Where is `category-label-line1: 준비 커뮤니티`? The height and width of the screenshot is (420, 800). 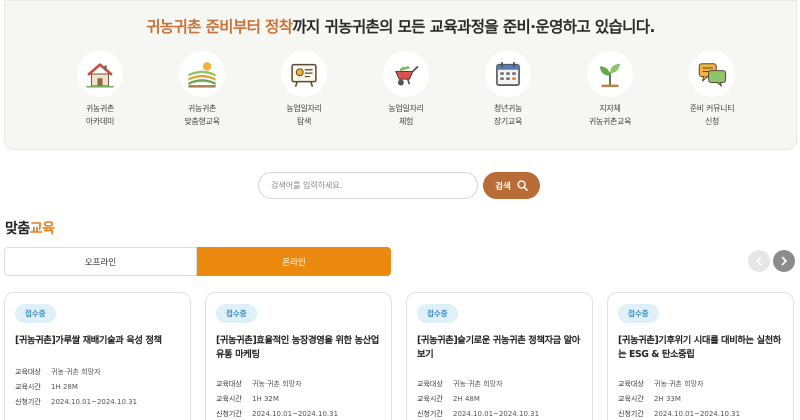
category-label-line1: 준비 커뮤니티 is located at coordinates (712, 108).